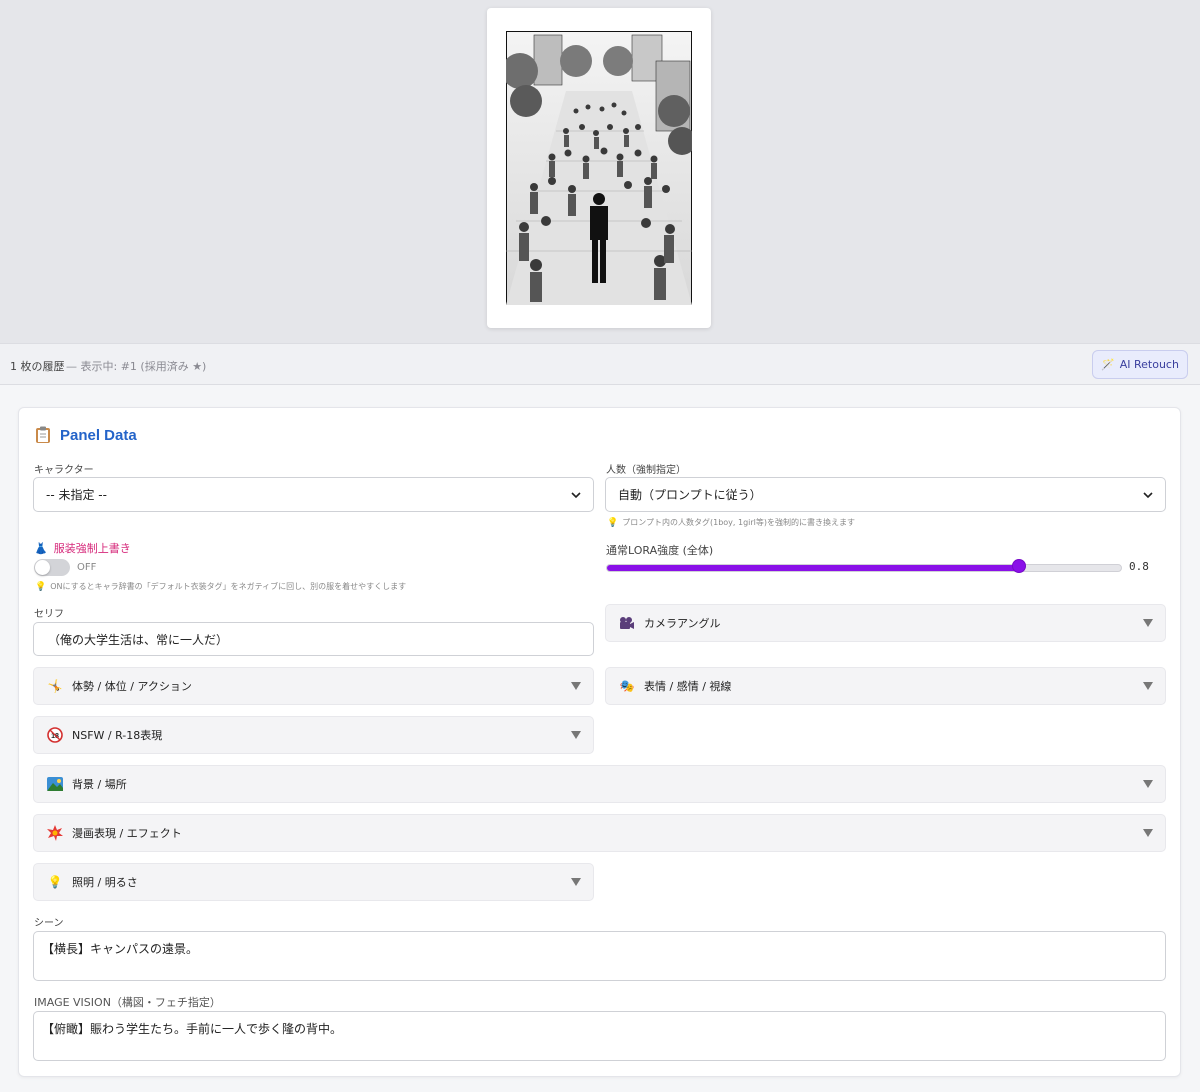  I want to click on manga-panel-image, so click(599, 168).